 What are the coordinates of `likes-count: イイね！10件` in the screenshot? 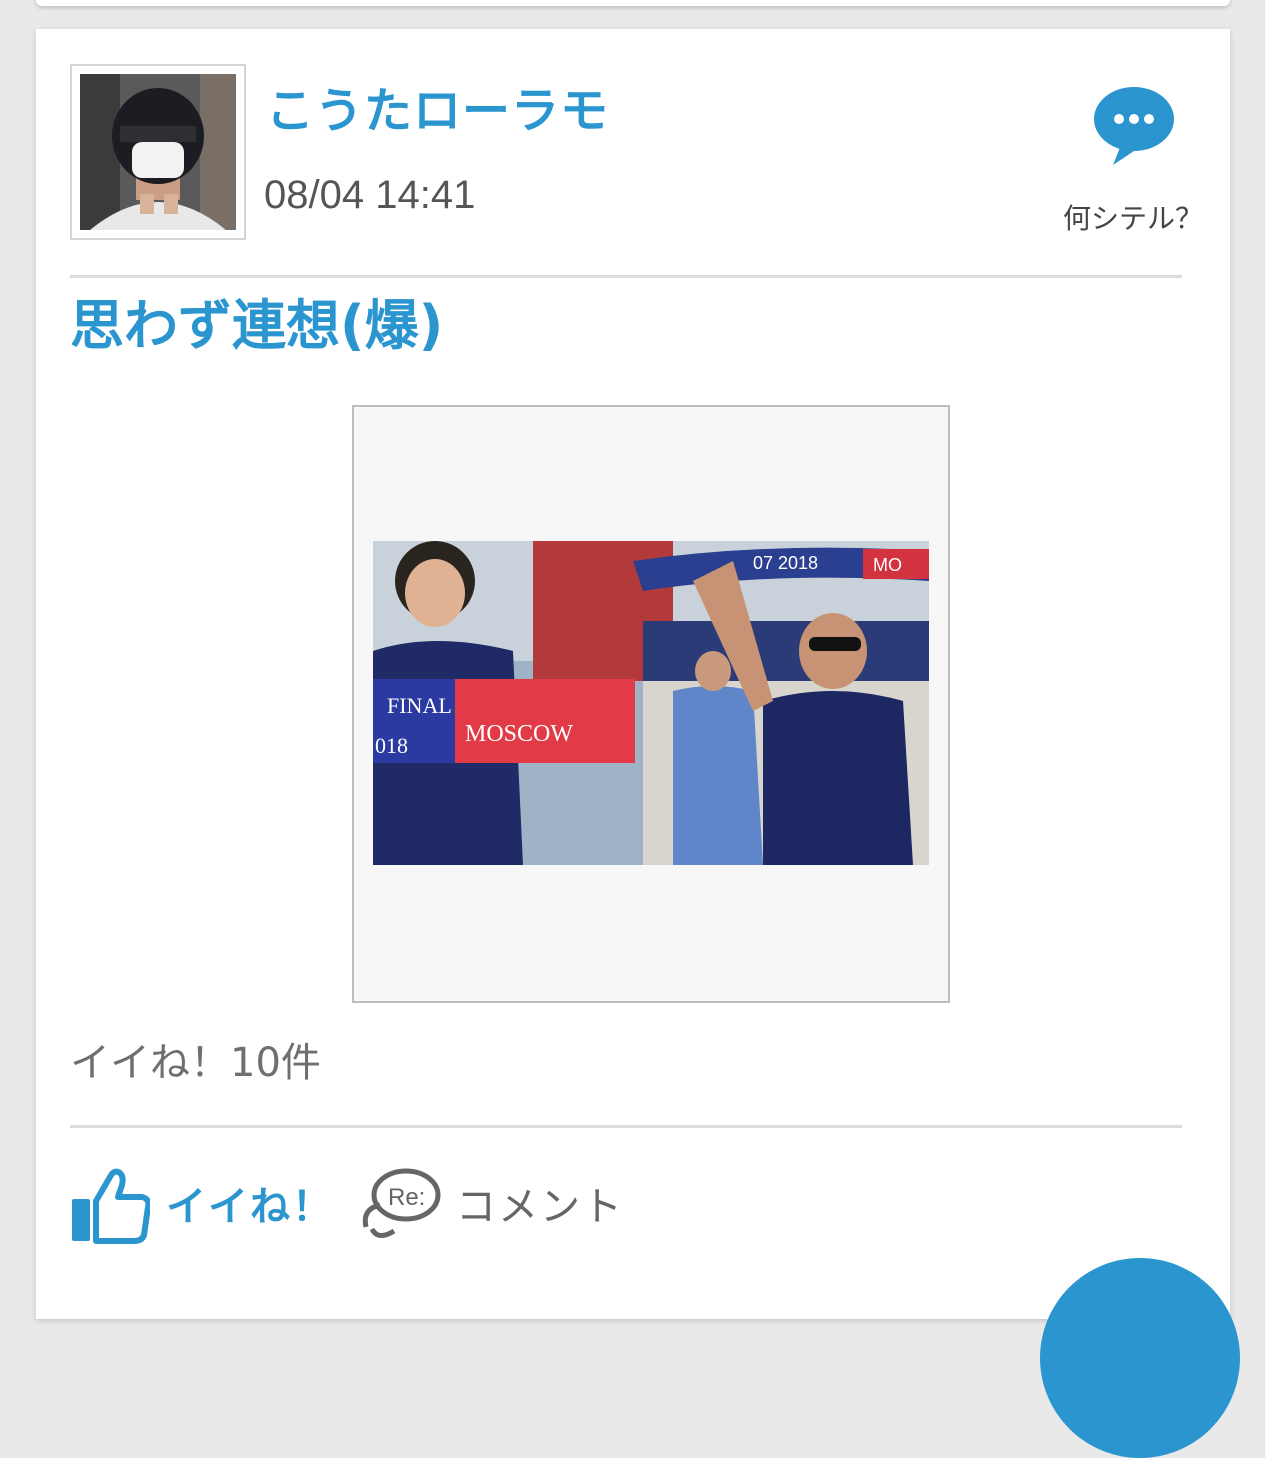 It's located at (195, 1063).